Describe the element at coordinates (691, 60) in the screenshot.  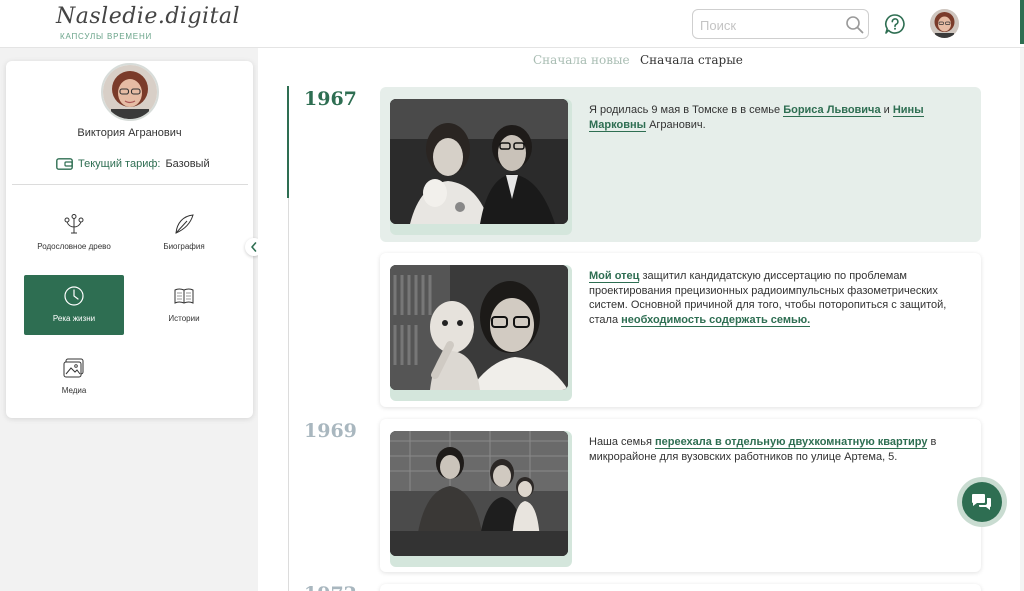
I see `sort-oldest-button: Сначала старые` at that location.